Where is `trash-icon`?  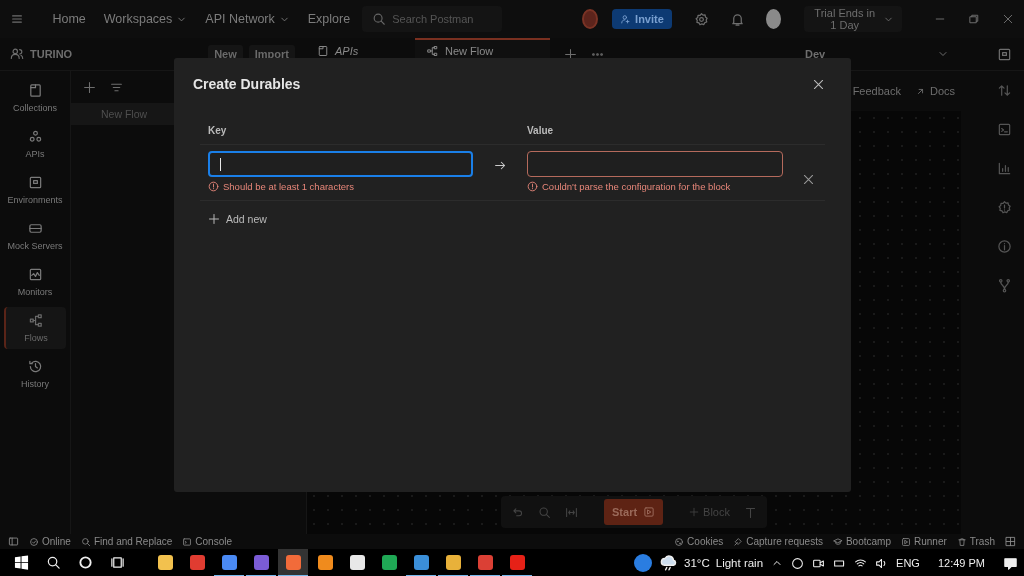 trash-icon is located at coordinates (961, 541).